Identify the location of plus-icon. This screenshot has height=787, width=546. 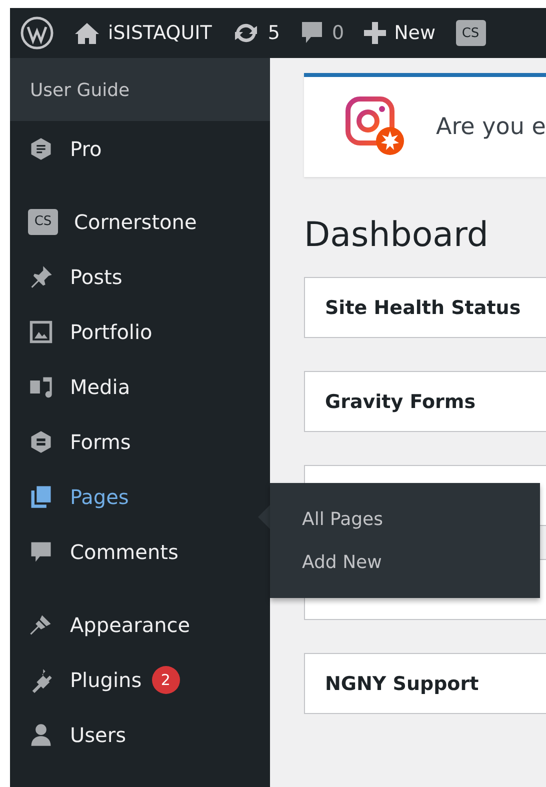
(375, 33).